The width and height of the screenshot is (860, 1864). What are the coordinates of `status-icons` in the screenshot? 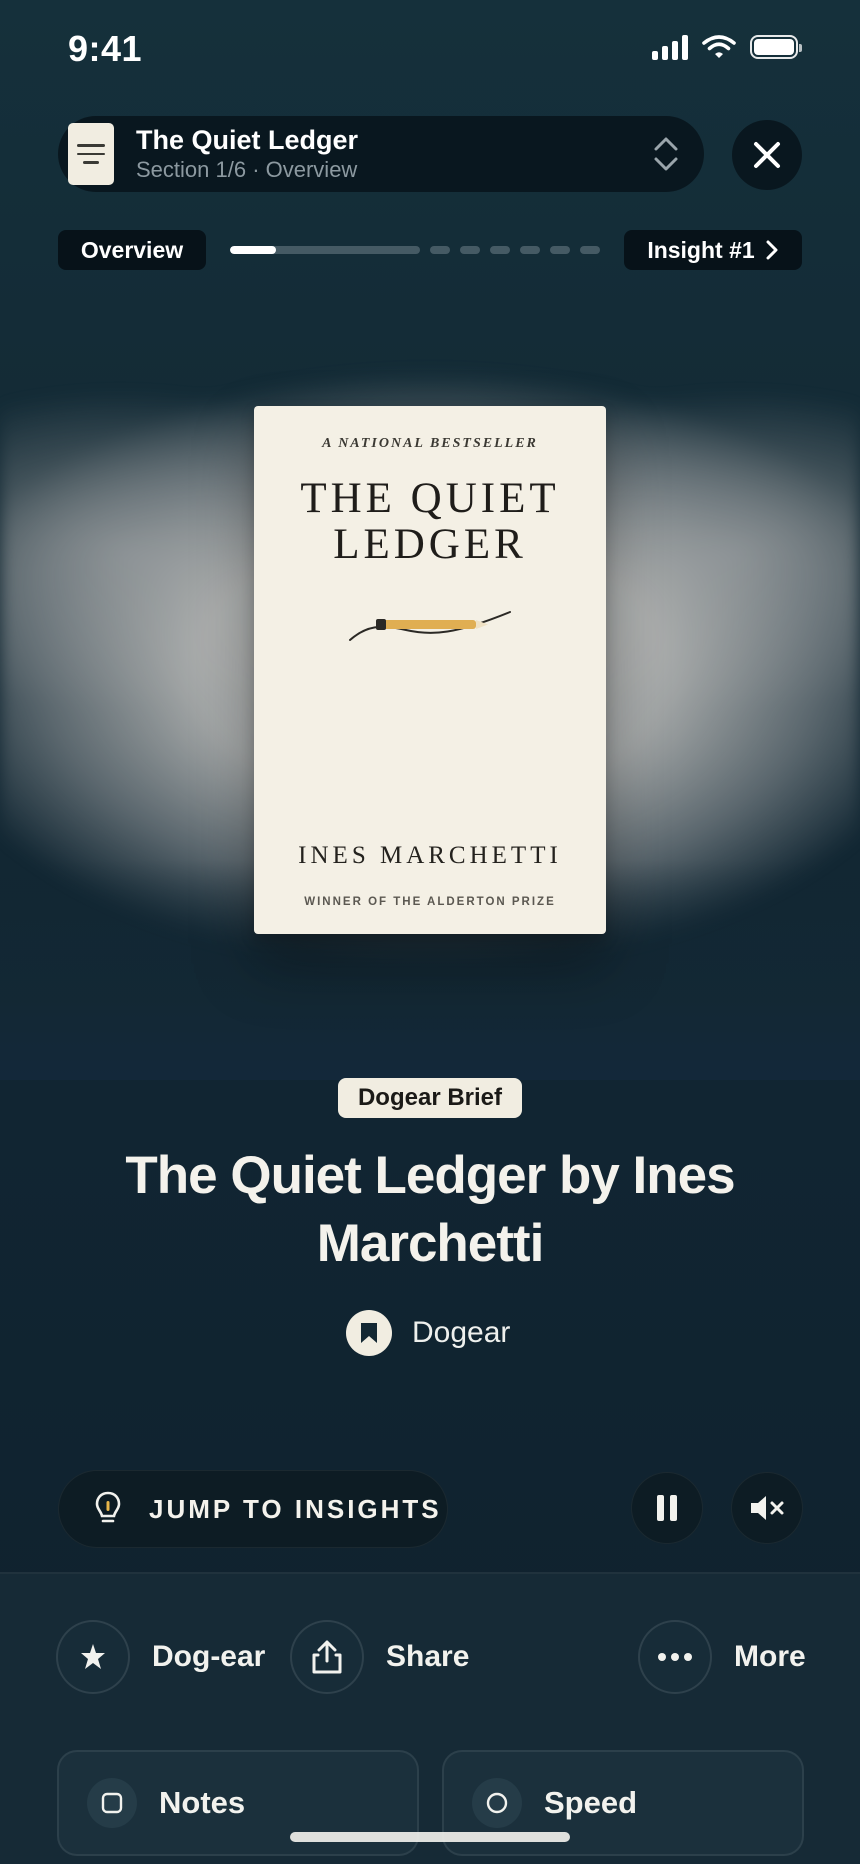 It's located at (727, 47).